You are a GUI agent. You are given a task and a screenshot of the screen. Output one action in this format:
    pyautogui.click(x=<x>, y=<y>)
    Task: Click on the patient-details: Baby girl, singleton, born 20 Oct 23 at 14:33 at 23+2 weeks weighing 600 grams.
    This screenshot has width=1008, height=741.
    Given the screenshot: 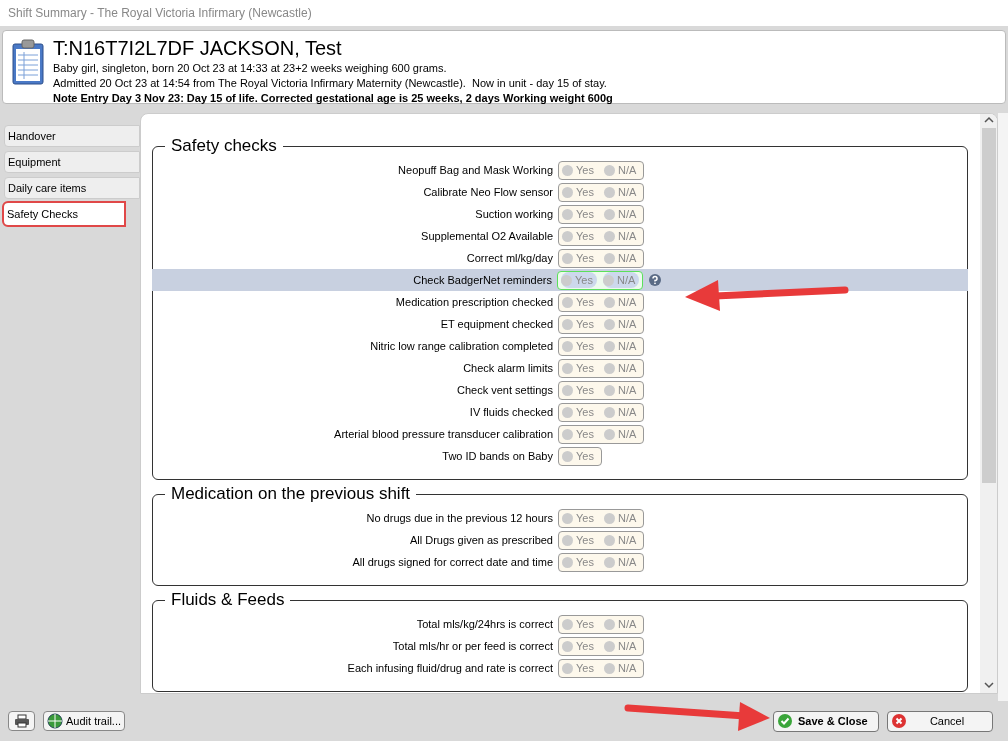 What is the action you would take?
    pyautogui.click(x=250, y=68)
    